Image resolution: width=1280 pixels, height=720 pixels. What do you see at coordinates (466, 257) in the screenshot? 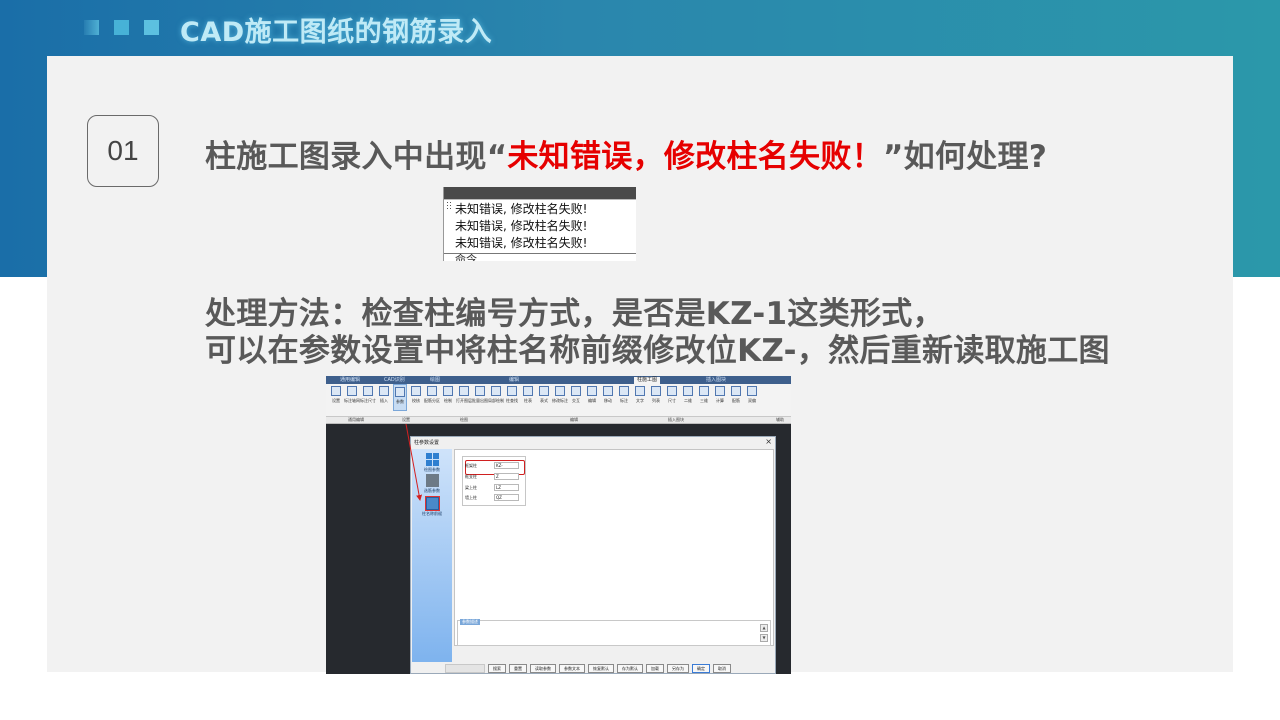
I see `command-line: 命令` at bounding box center [466, 257].